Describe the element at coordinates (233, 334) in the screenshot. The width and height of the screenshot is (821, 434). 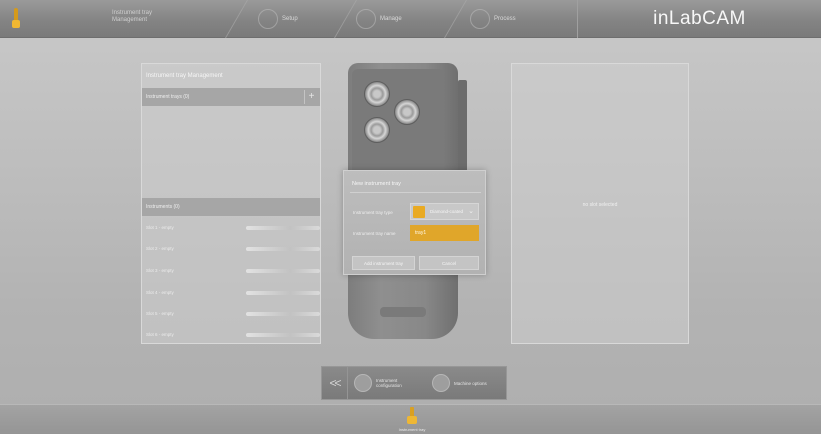
I see `slot-row: Slot 6 - empty` at that location.